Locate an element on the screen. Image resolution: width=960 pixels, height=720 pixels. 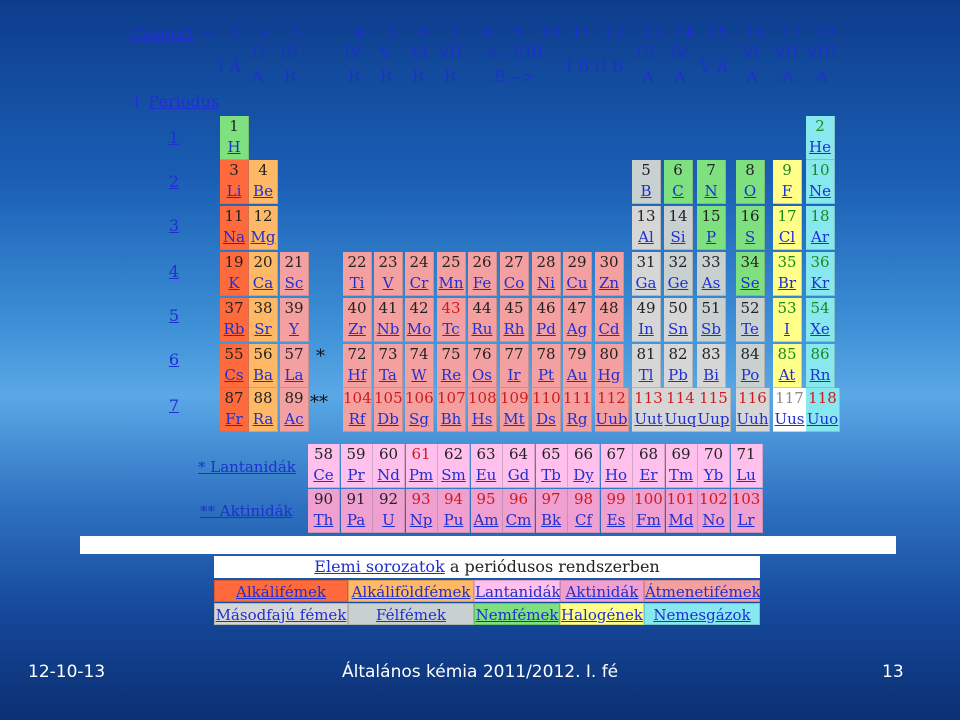
element-cell-kr: 36 Kr is located at coordinates (820, 274).